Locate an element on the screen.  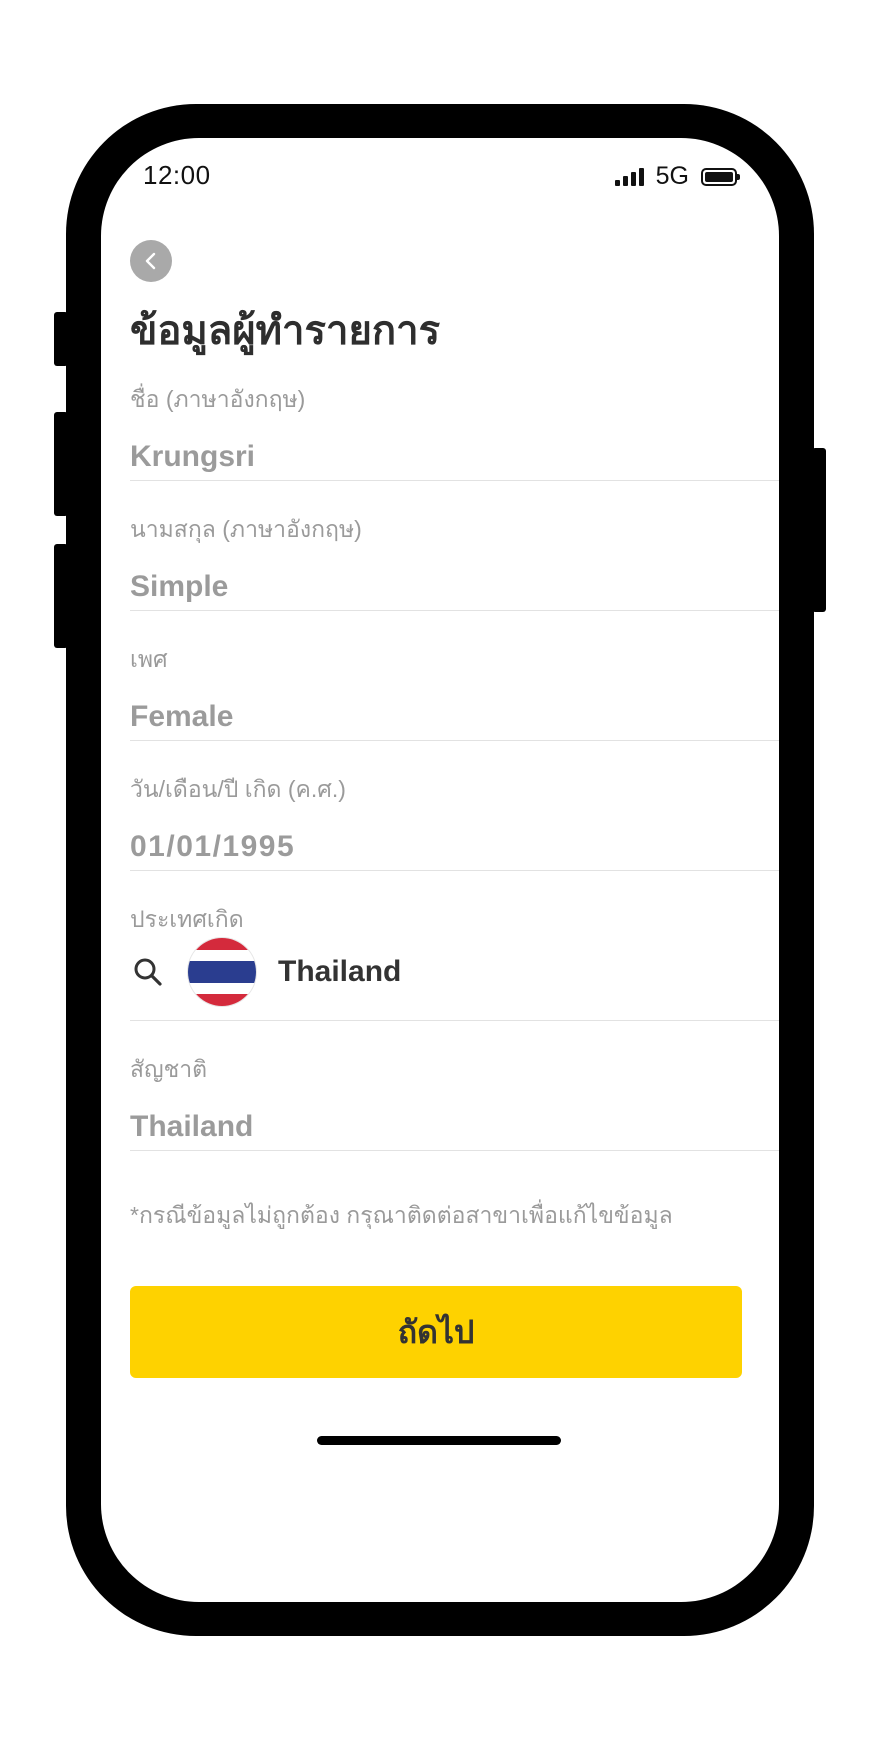
status-time: 12:00 is located at coordinates (177, 175).